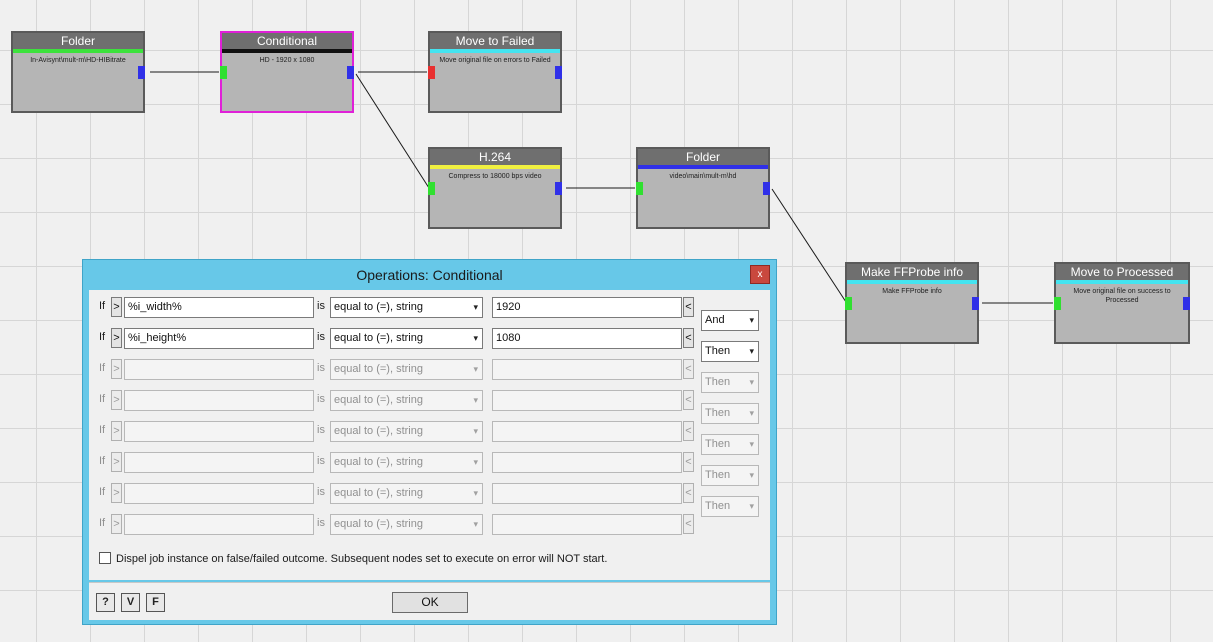  I want to click on left-operand-input: %i_width%, so click(219, 307).